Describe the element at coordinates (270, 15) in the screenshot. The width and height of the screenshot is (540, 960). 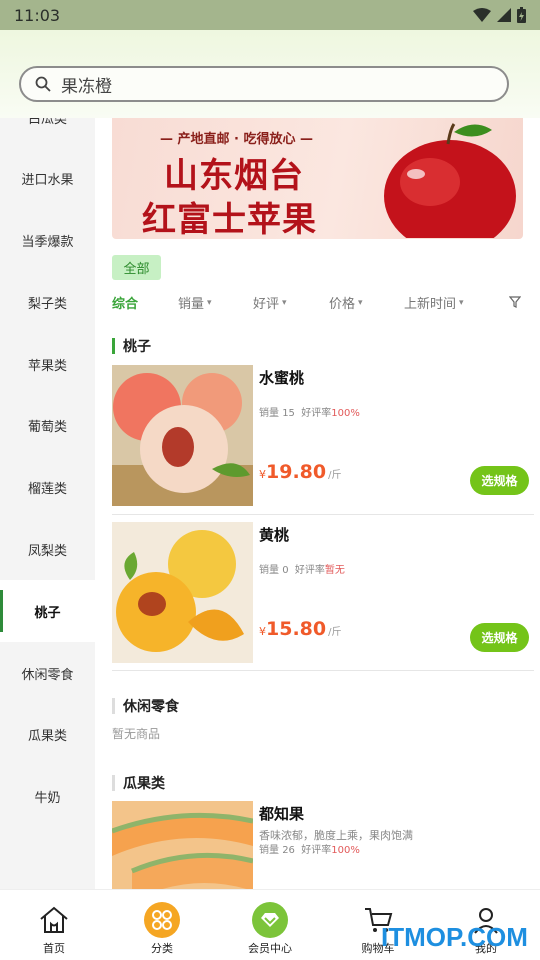
I see `status-bar: 11:03` at that location.